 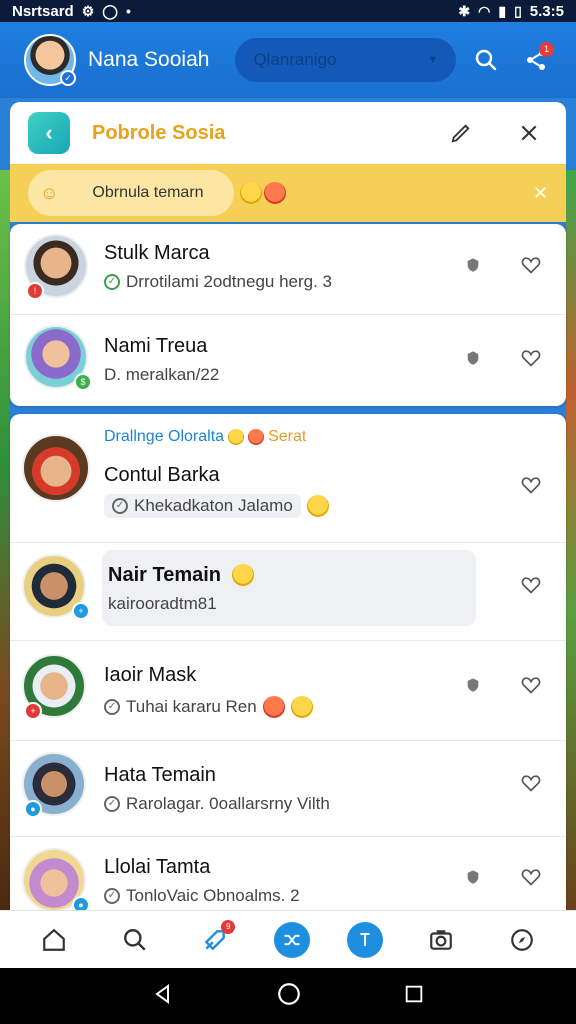 What do you see at coordinates (49, 133) in the screenshot?
I see `back-button: ‹` at bounding box center [49, 133].